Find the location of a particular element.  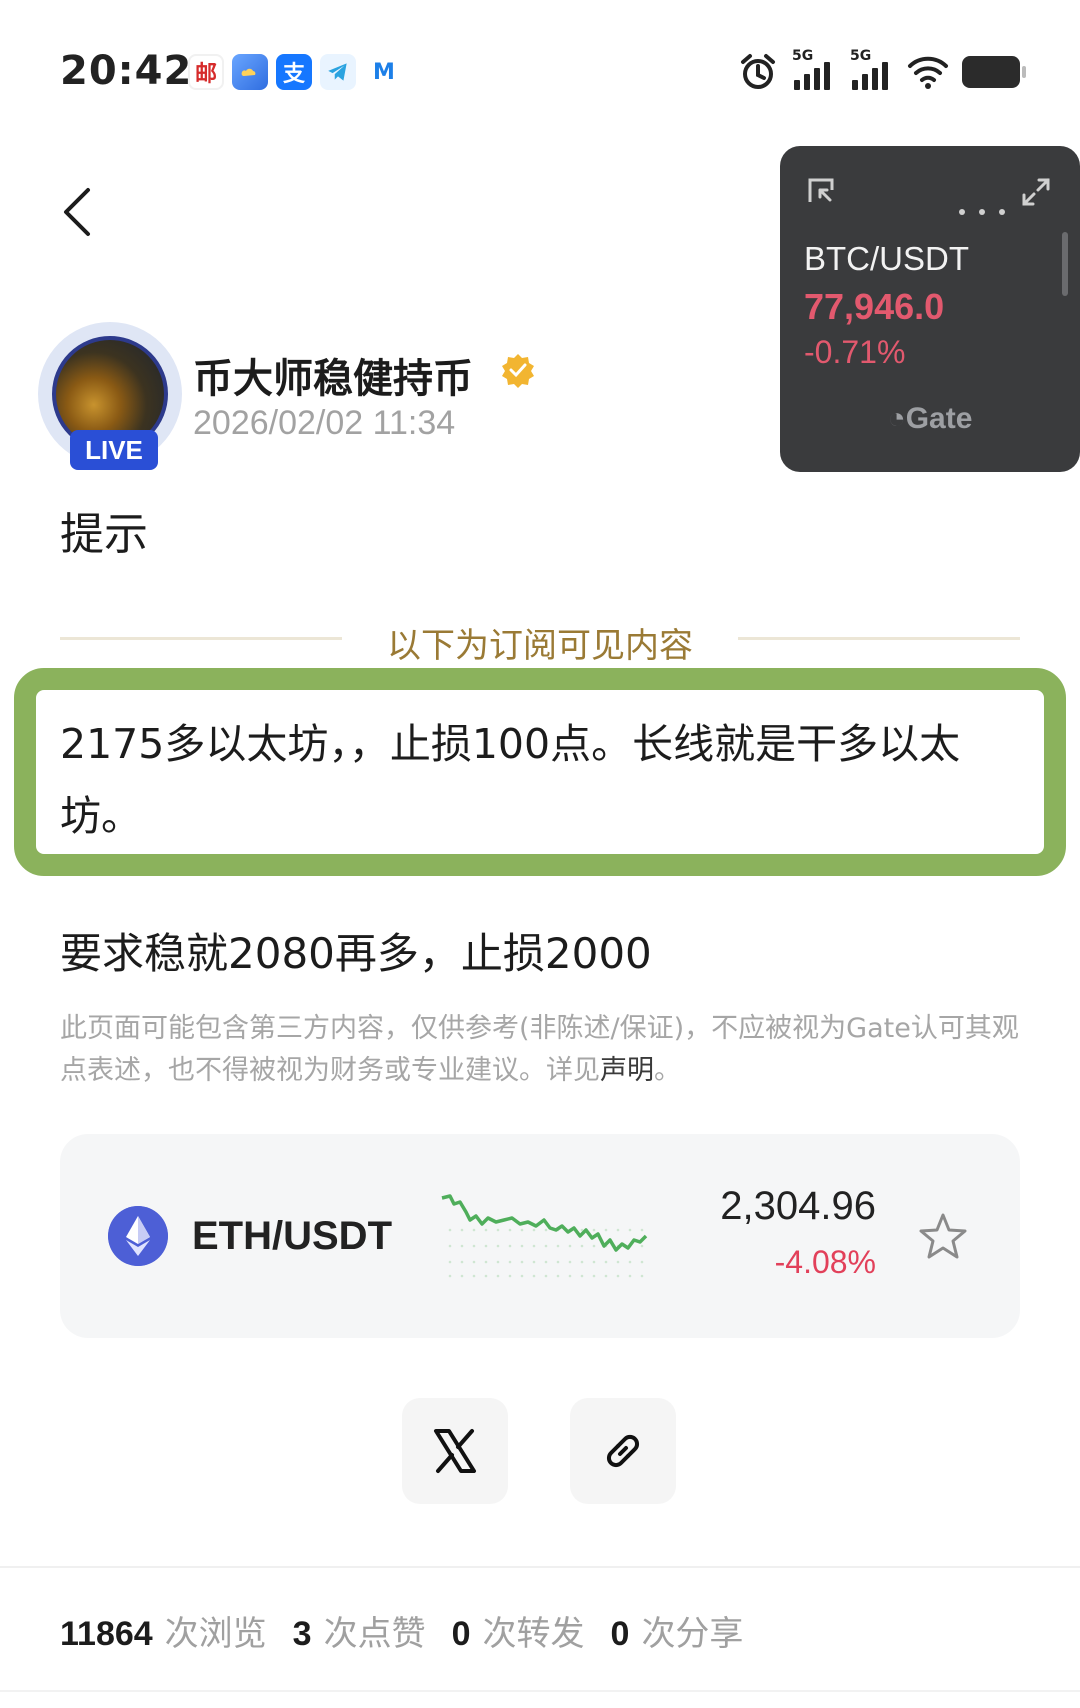

battery-icon is located at coordinates (994, 72).